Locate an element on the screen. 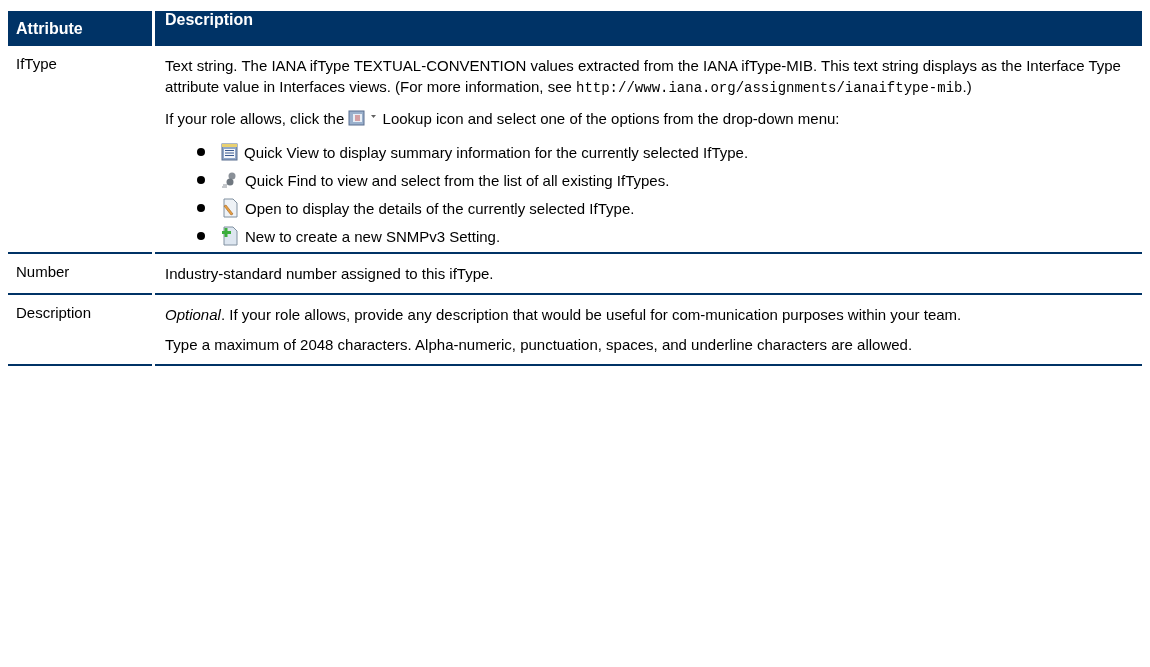 The width and height of the screenshot is (1150, 667). description-text: Industry-standard number assigned to this ifType. is located at coordinates (330, 274).